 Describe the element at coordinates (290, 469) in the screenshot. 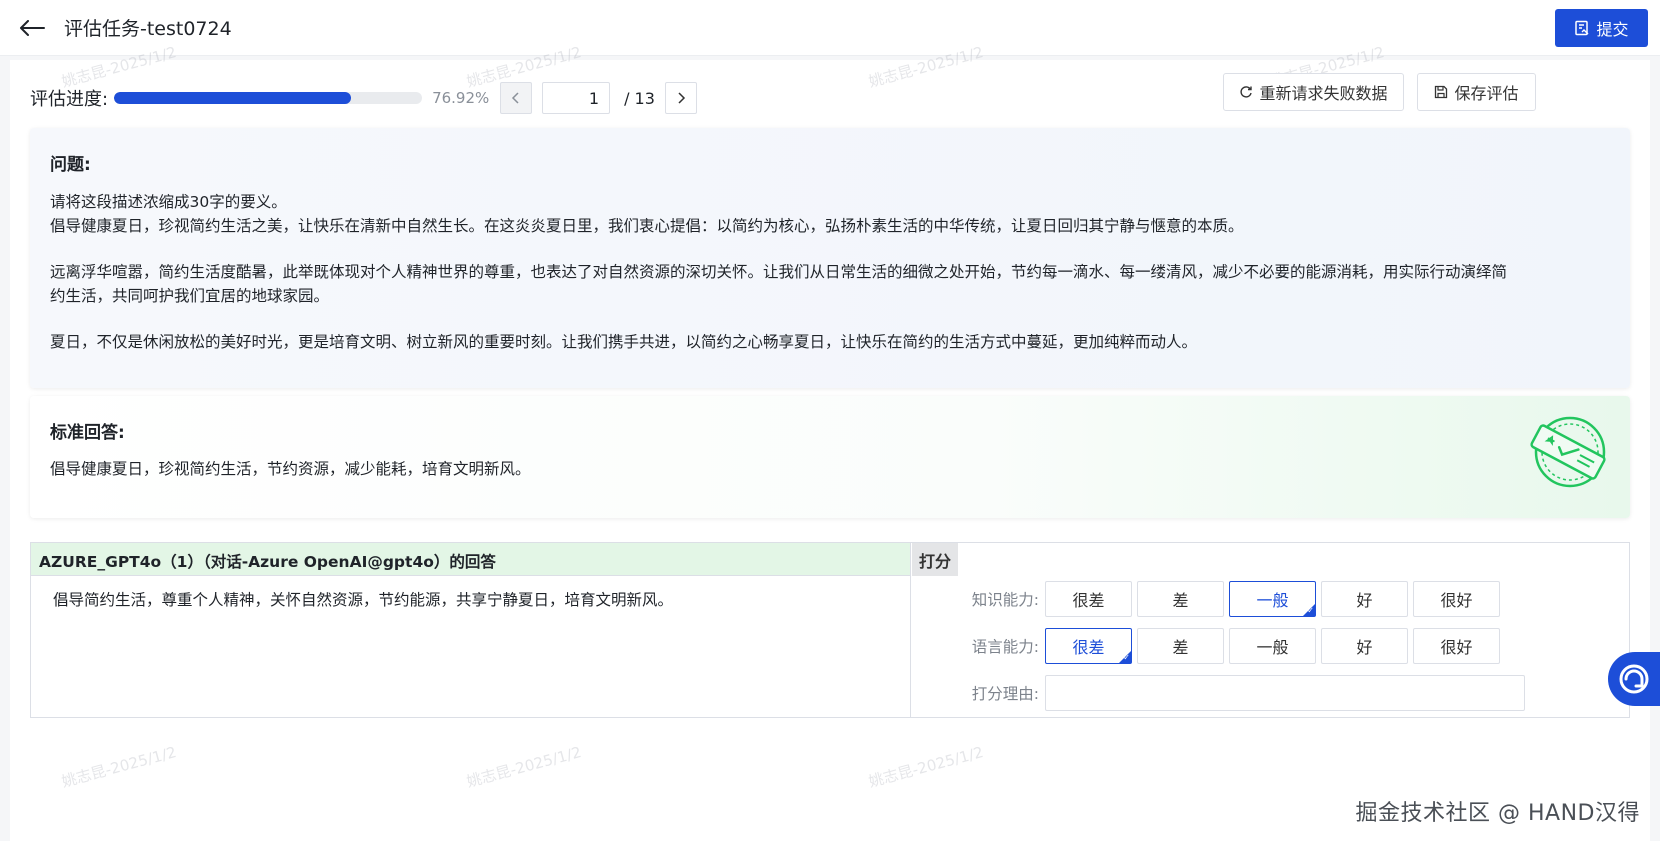

I see `standard-answer-text: 倡导健康夏日，珍视简约生活，节约资源，减少能耗，培育文明新风。` at that location.